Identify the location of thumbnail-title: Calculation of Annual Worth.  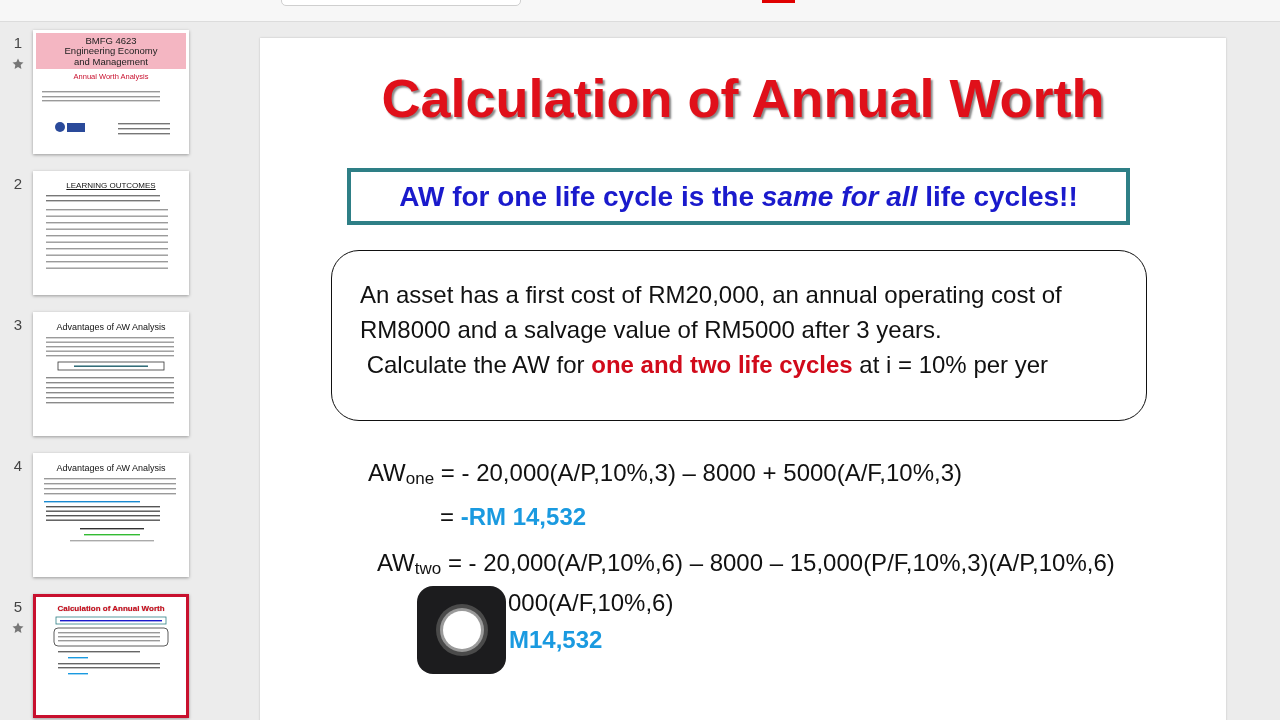
(111, 608).